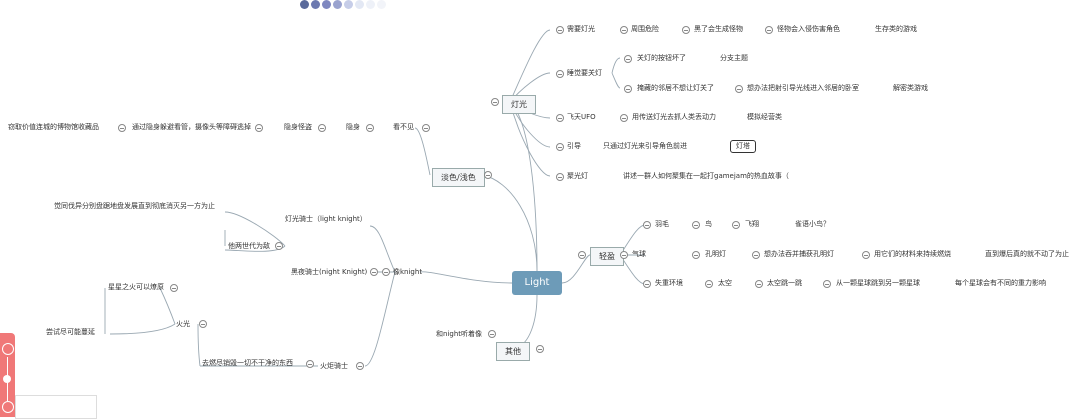  Describe the element at coordinates (56, 407) in the screenshot. I see `minimap-panel` at that location.